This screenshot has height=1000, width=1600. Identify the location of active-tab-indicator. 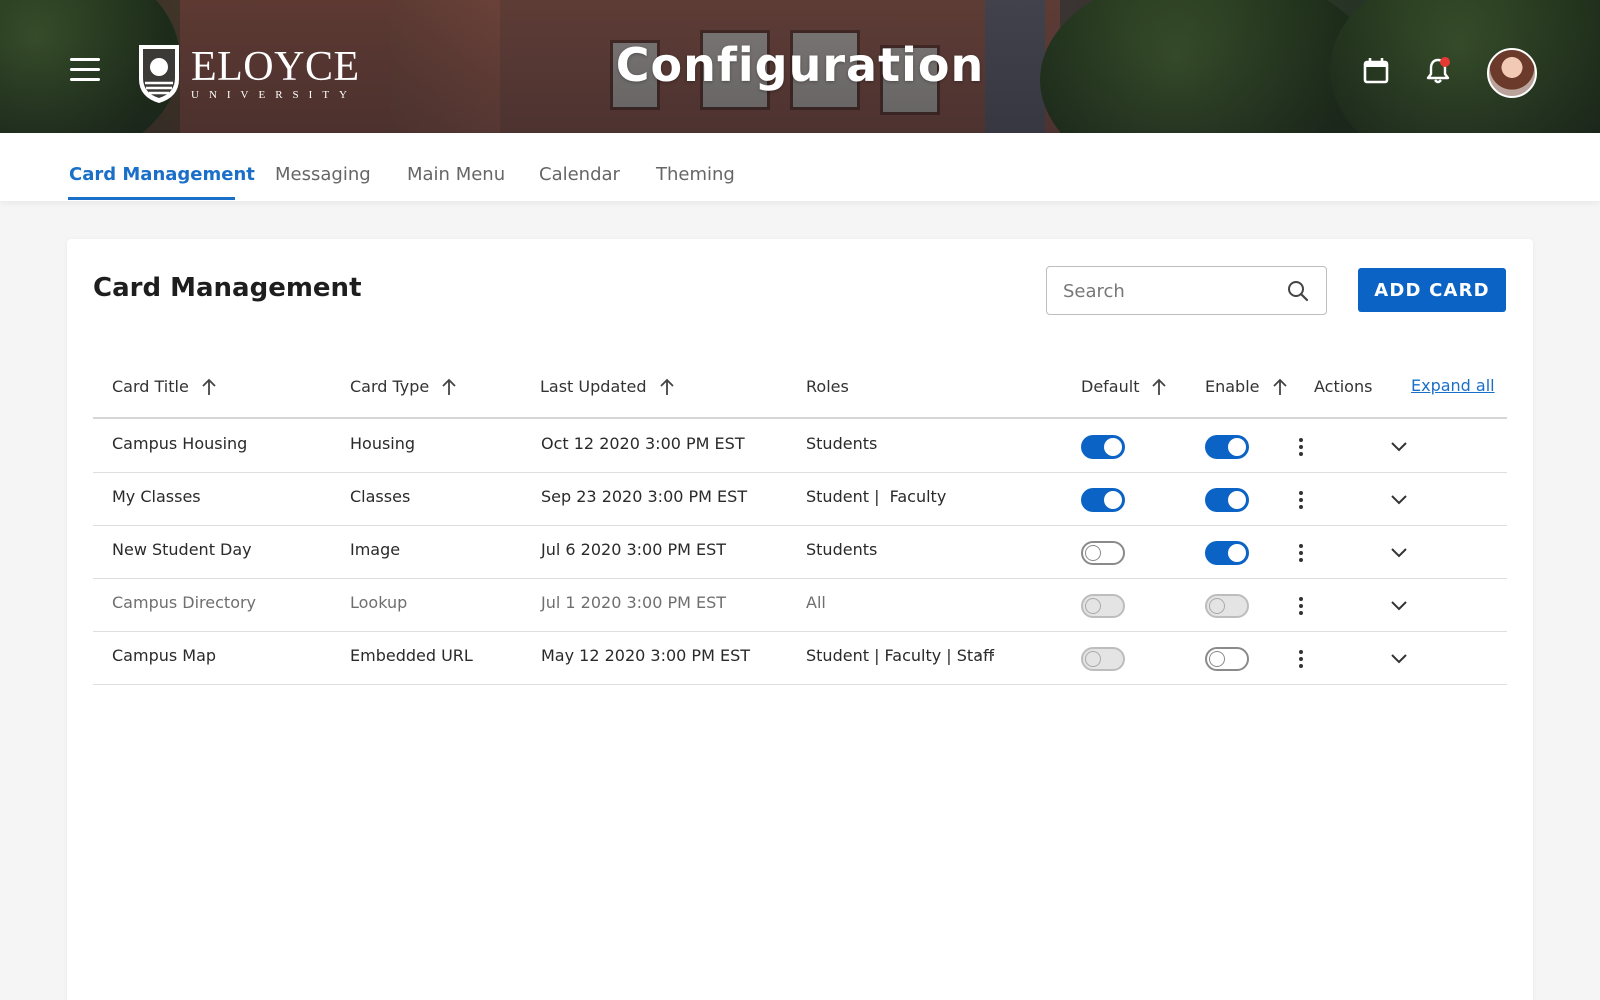
(151, 198).